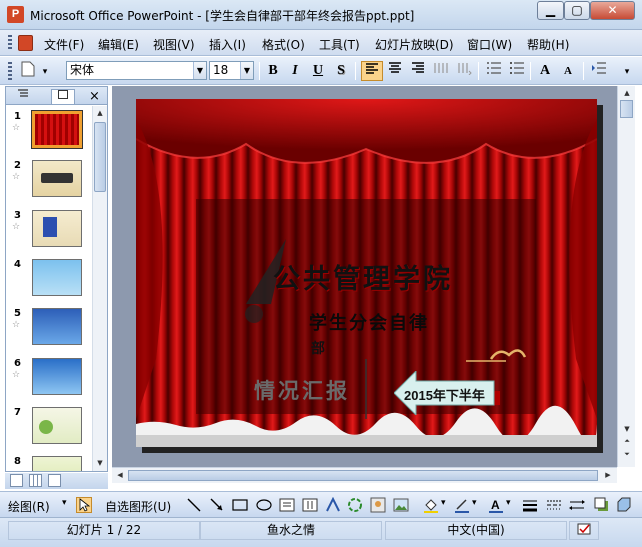 This screenshot has height=547, width=642. I want to click on menu-edit: 编辑(E), so click(118, 44).